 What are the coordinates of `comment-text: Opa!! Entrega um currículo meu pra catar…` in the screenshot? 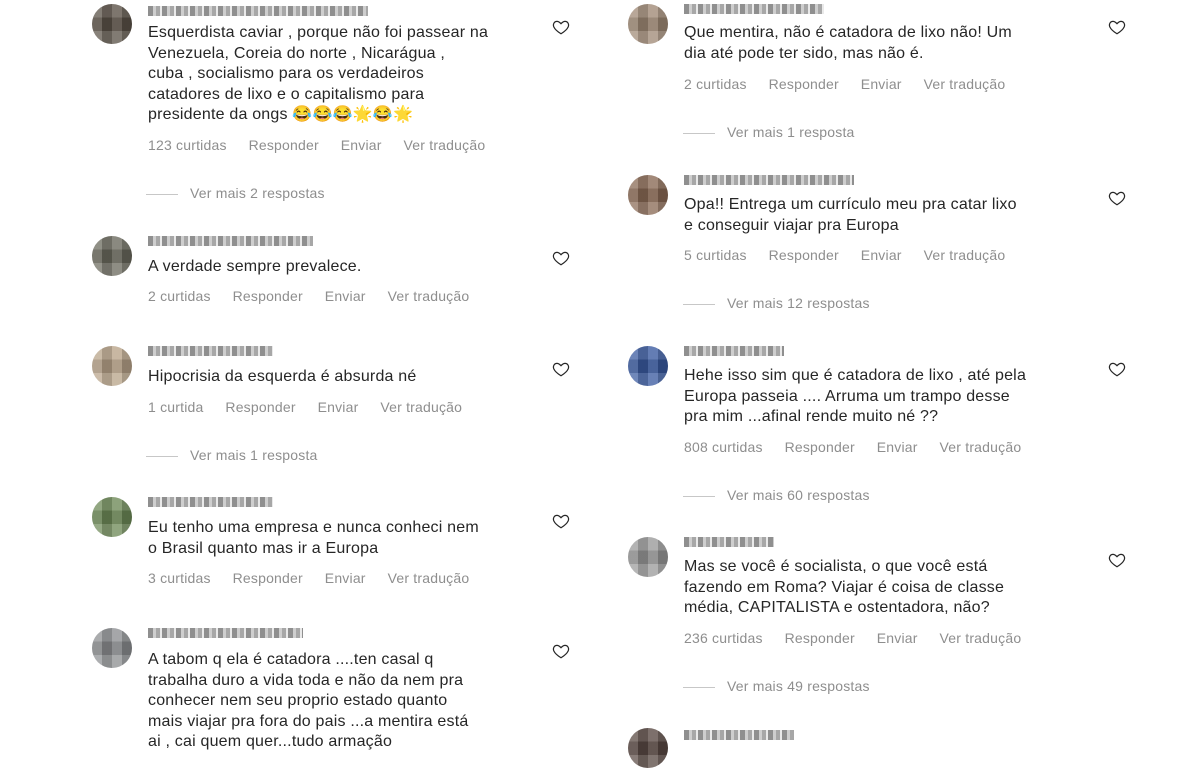 It's located at (850, 215).